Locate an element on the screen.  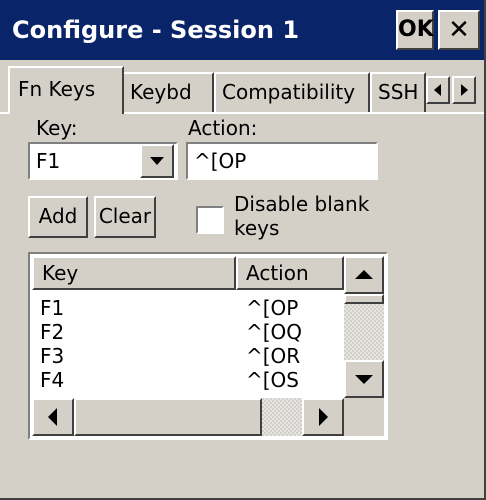
list-item: F3 is located at coordinates (52, 356).